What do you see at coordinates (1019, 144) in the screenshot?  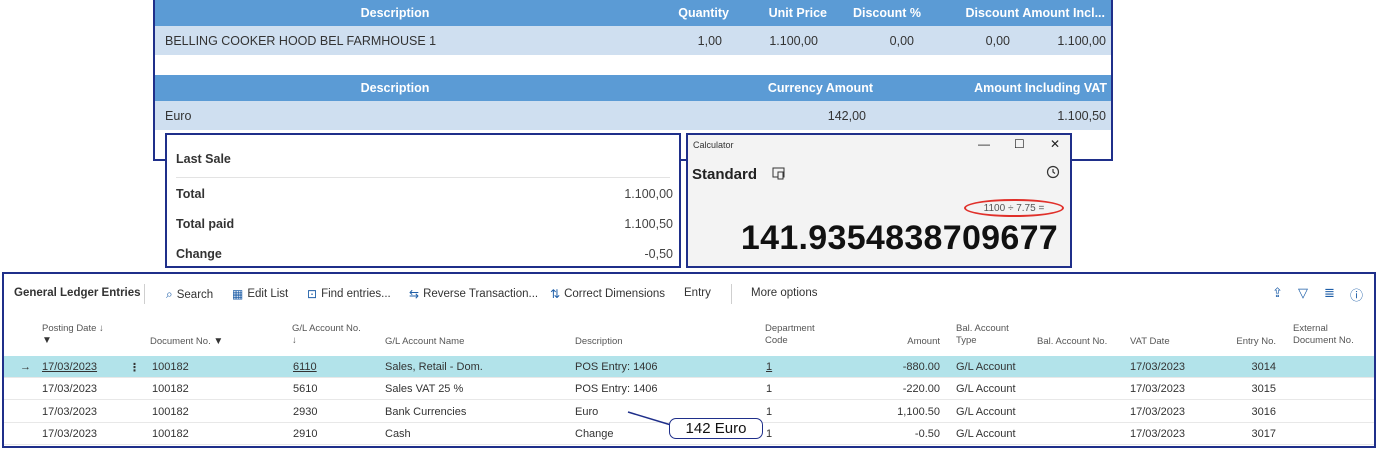 I see `maximize-button: ☐` at bounding box center [1019, 144].